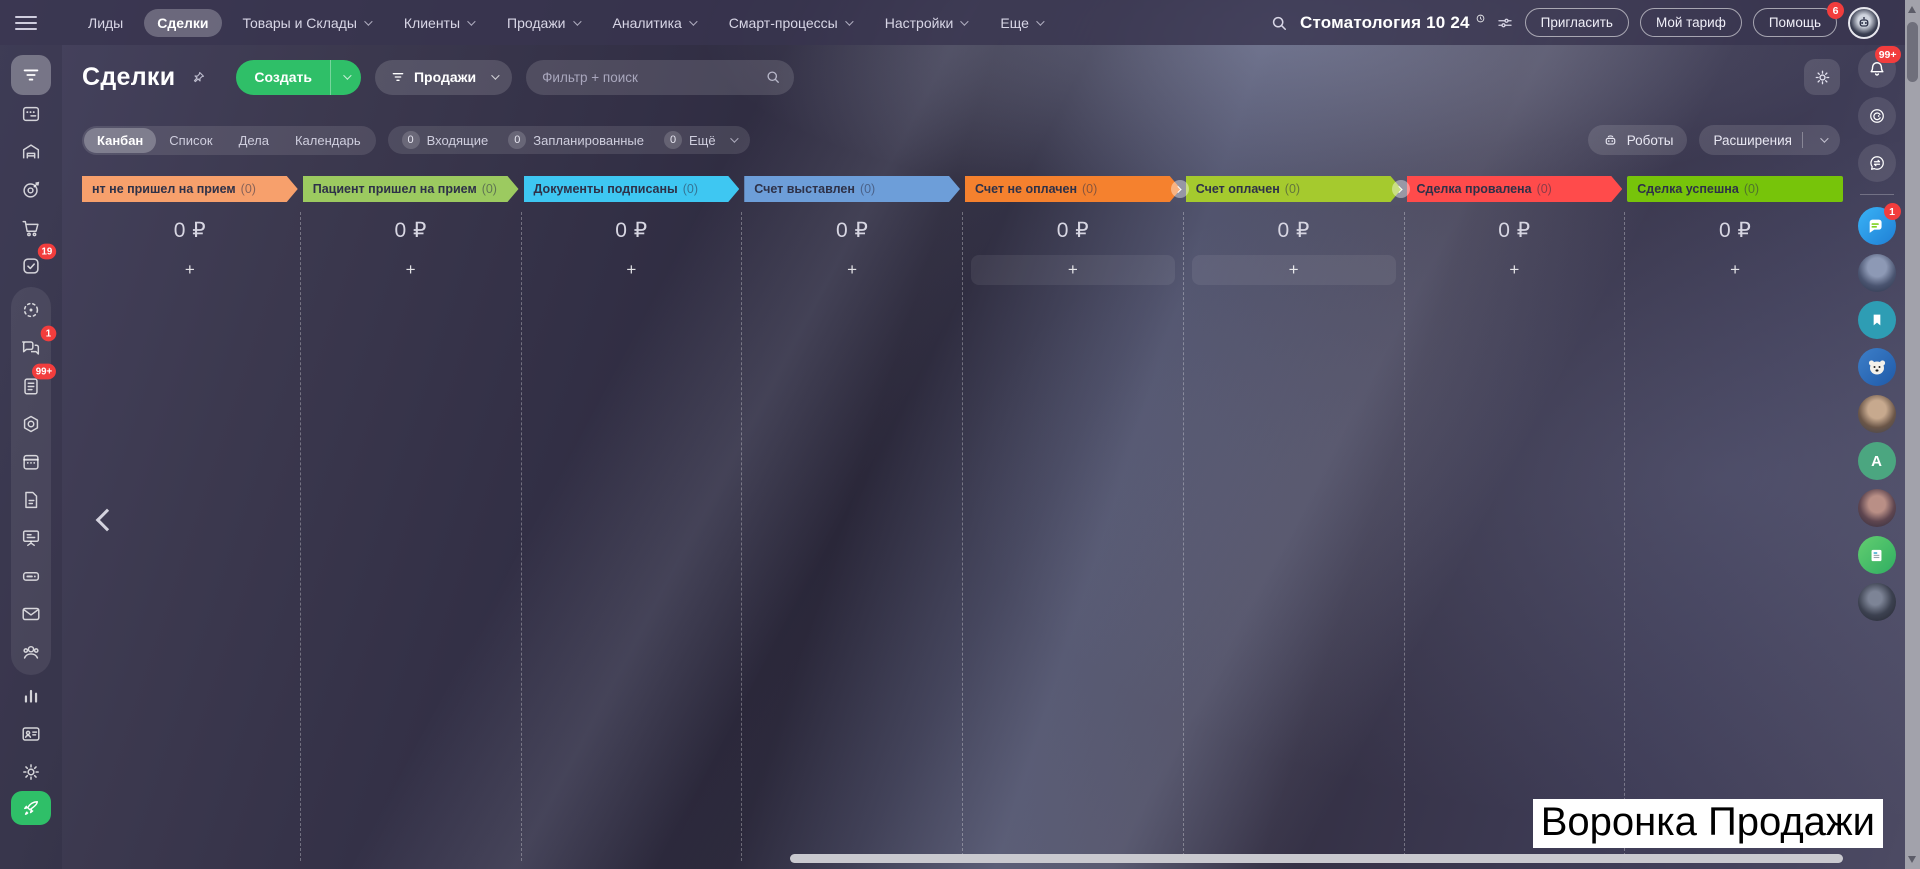  What do you see at coordinates (34, 346) in the screenshot?
I see `sidebar-item-messenger: 1` at bounding box center [34, 346].